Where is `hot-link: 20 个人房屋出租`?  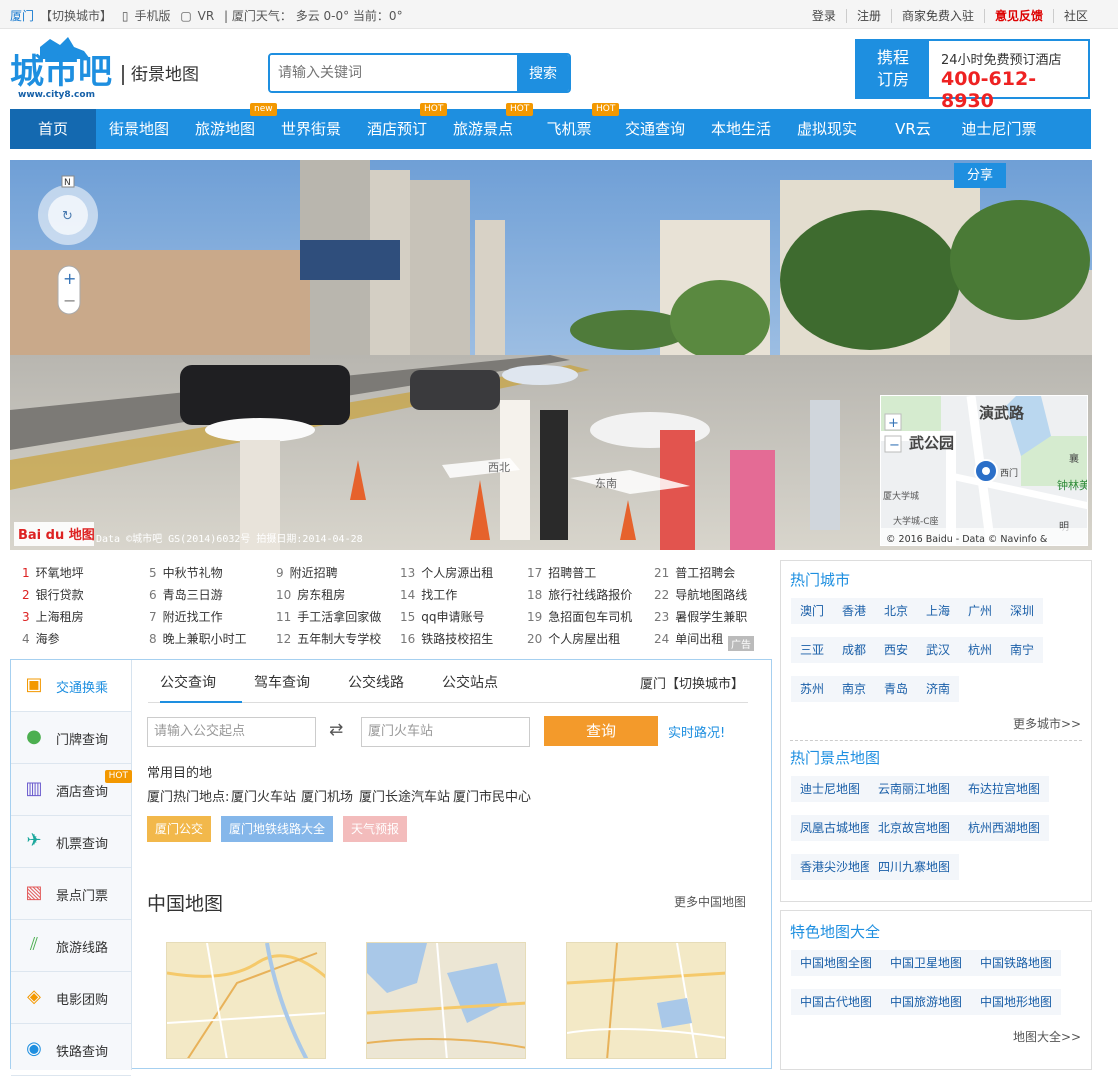 hot-link: 20 个人房屋出租 is located at coordinates (573, 638).